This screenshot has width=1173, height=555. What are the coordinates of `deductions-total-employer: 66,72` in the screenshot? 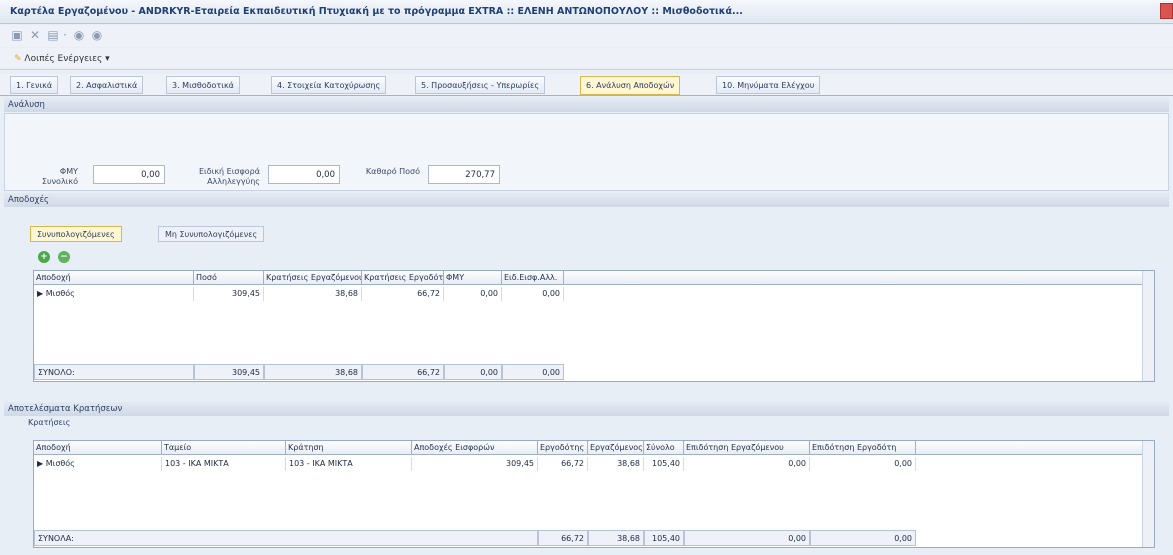 It's located at (563, 538).